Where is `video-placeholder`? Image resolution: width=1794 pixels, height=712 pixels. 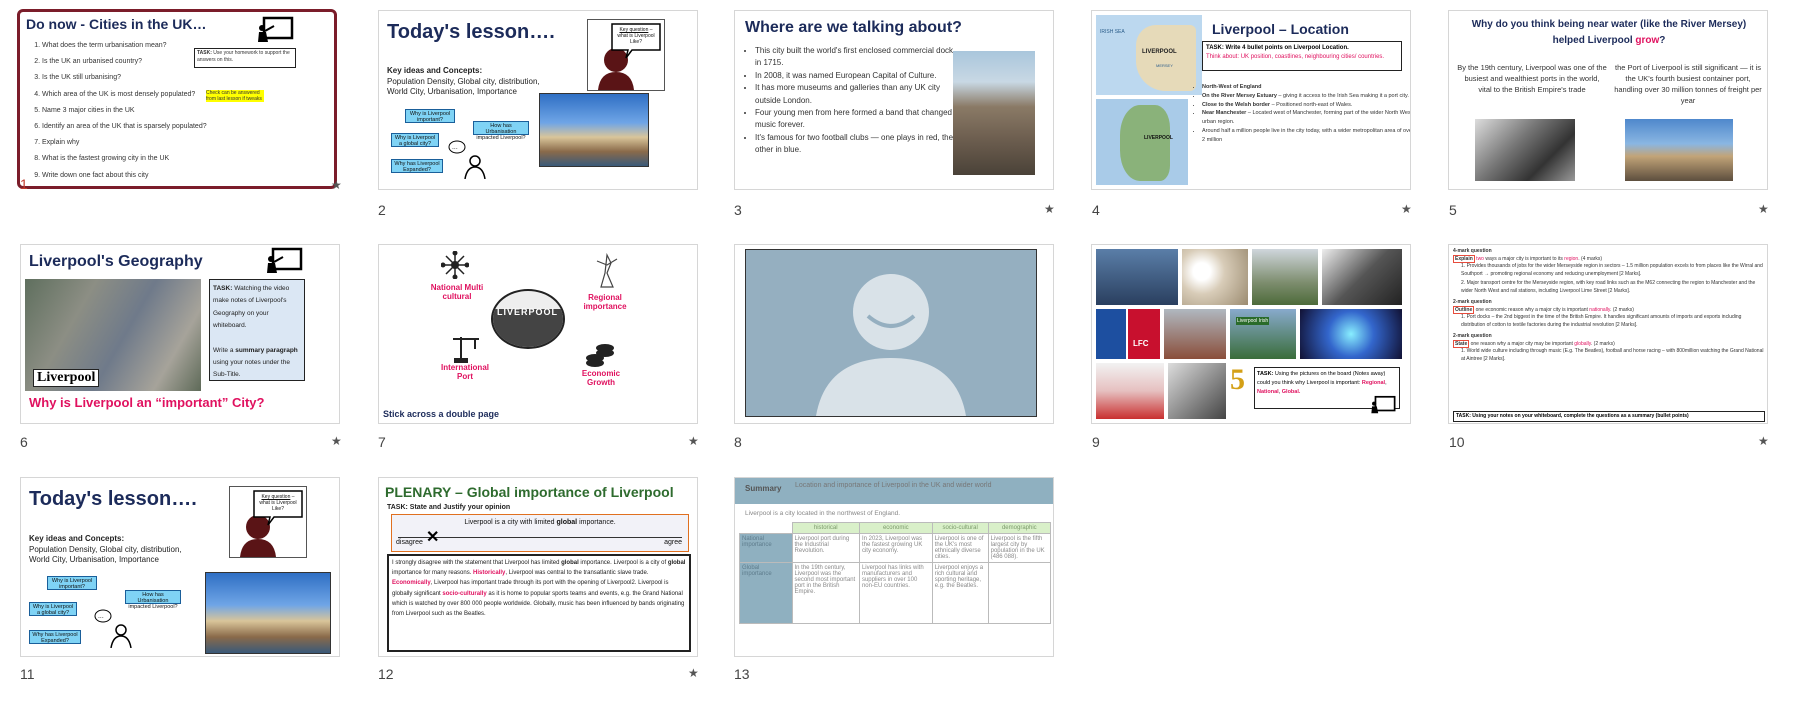
video-placeholder is located at coordinates (891, 333).